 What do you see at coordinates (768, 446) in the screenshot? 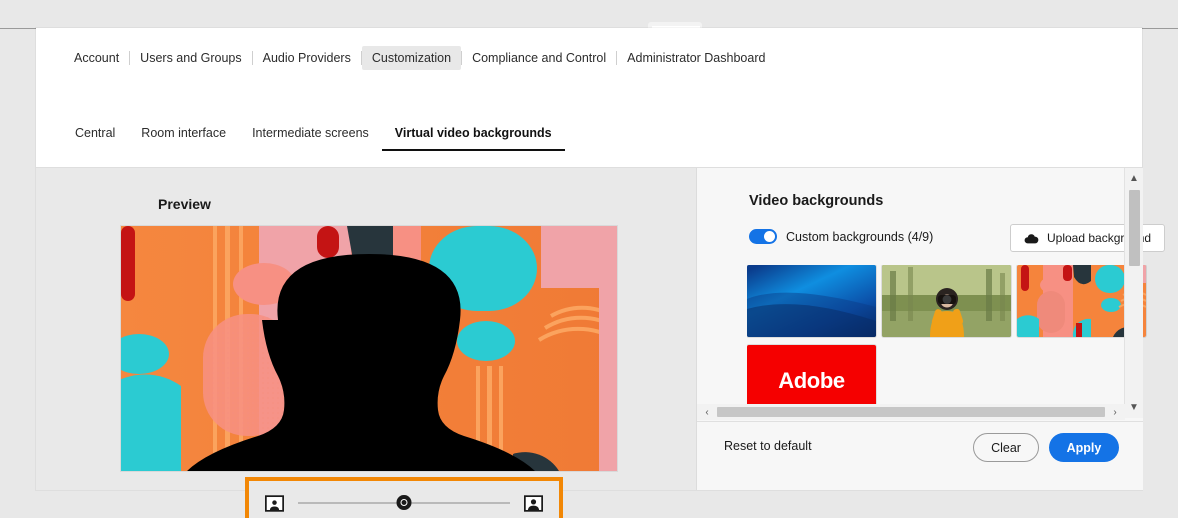
I see `reset-to-default-link: Reset to default` at bounding box center [768, 446].